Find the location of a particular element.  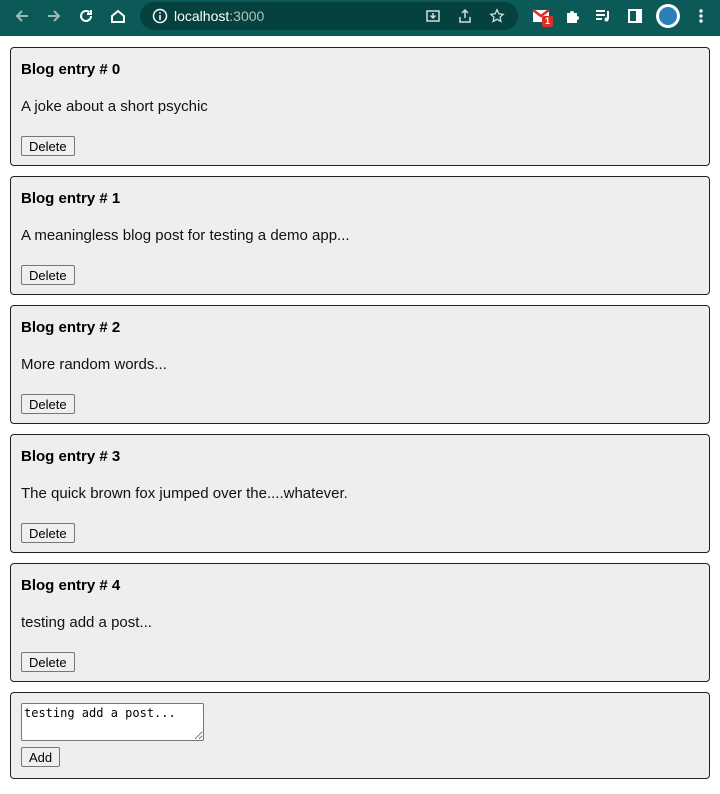

add-button: Add is located at coordinates (41, 757).